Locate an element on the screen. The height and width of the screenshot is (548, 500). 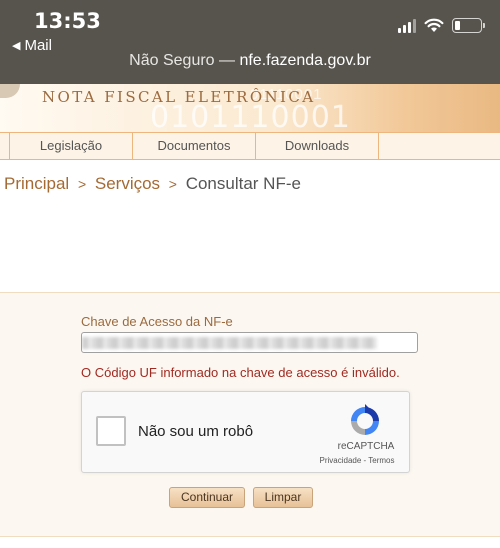
breadcrumb-current: Consultar NF-e is located at coordinates (243, 183).